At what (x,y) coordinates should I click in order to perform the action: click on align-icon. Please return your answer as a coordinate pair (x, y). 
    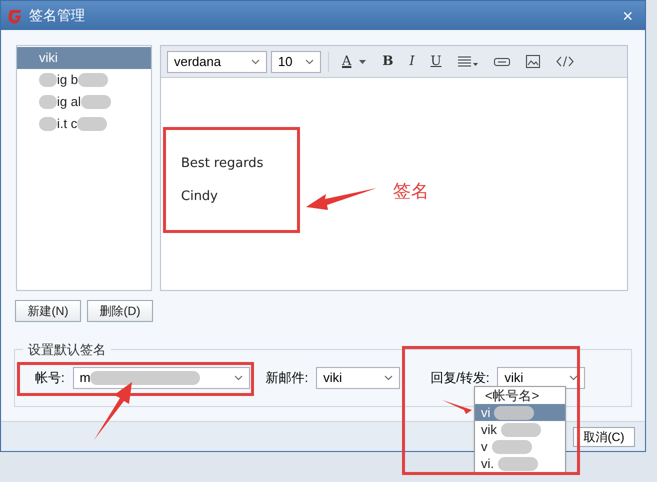
    Looking at the image, I should click on (468, 62).